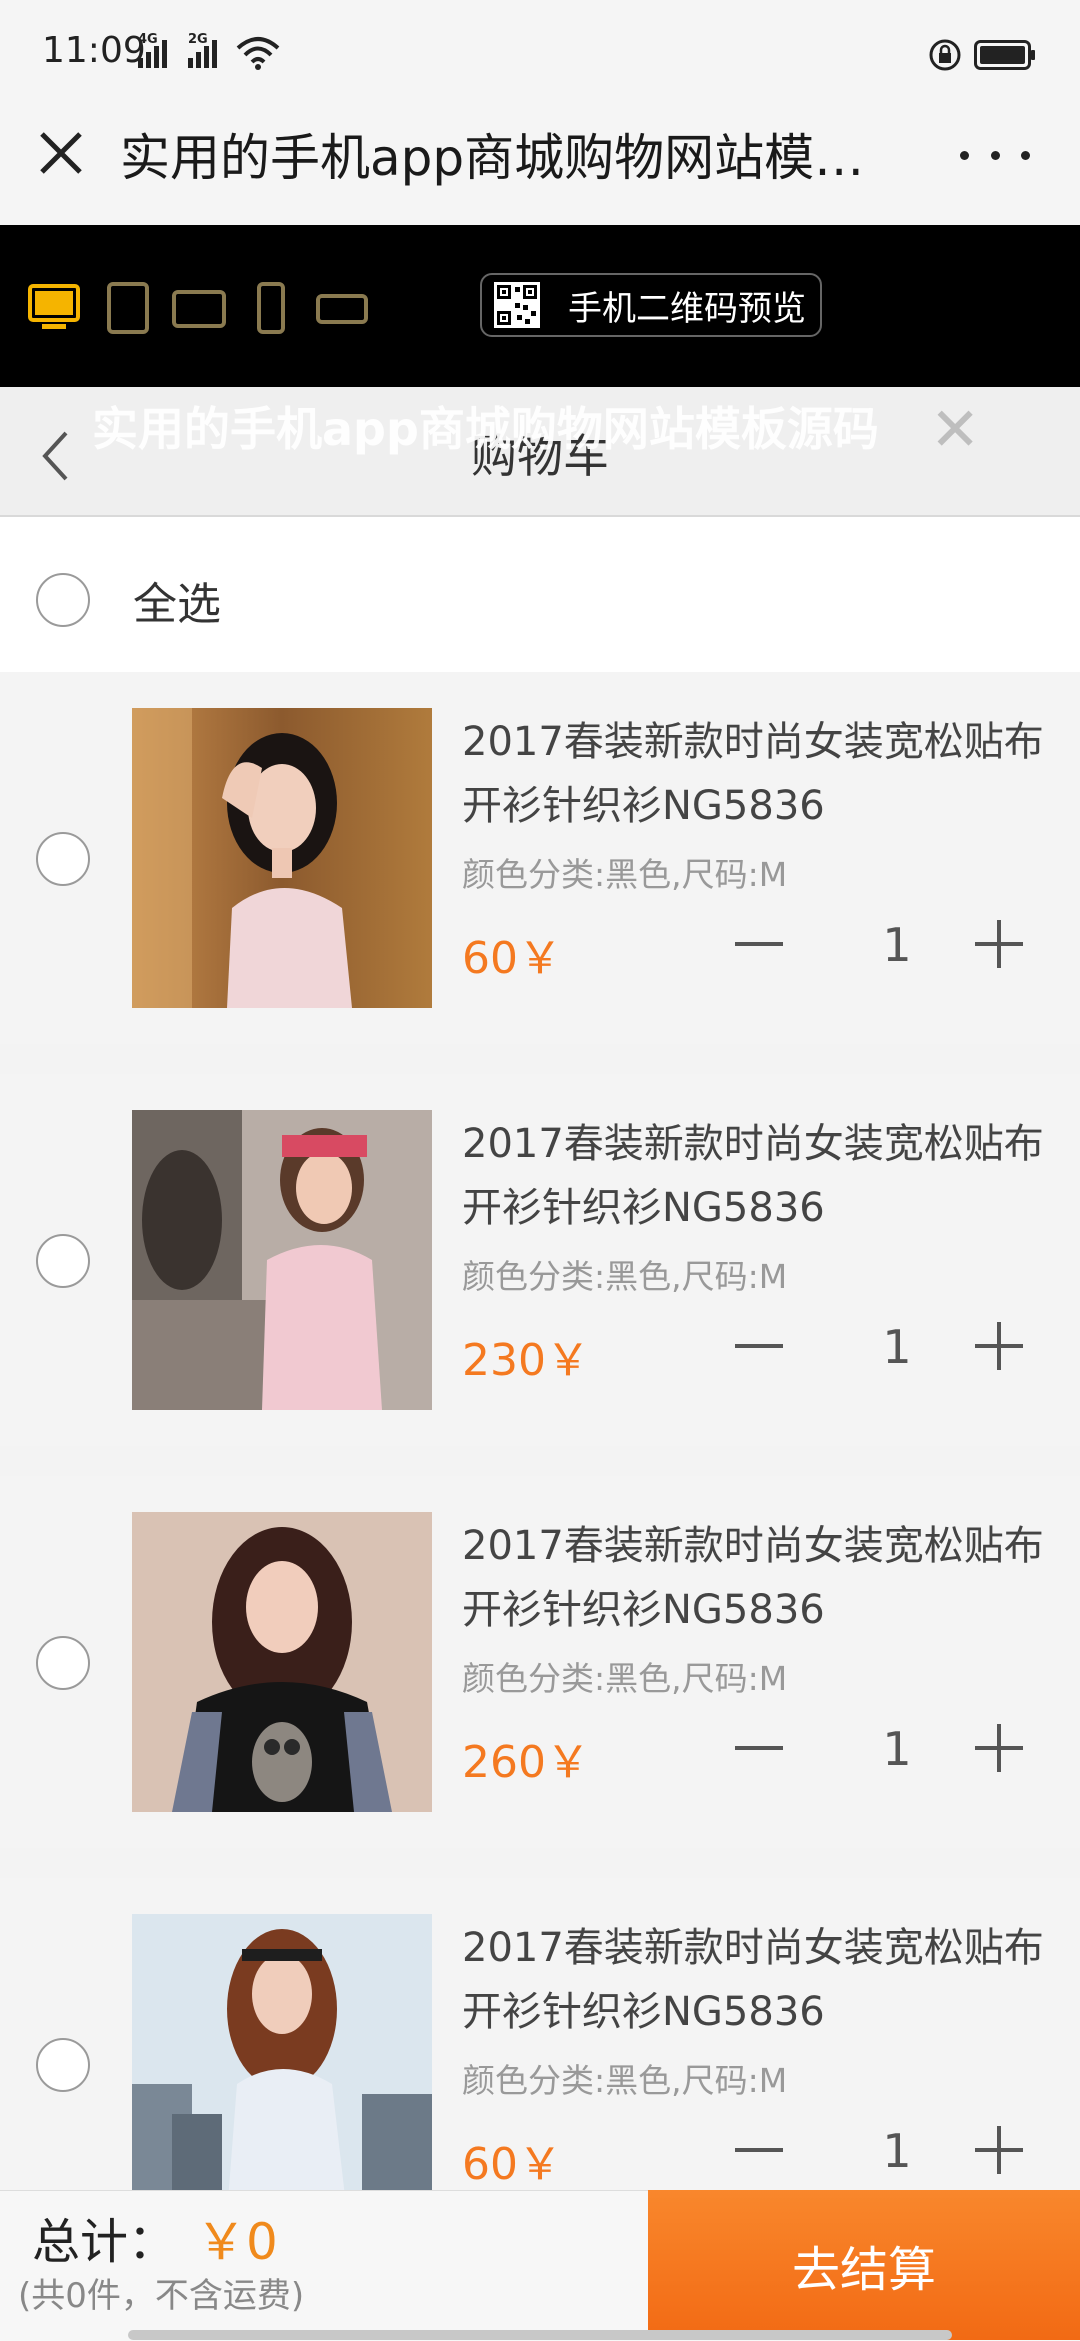 The width and height of the screenshot is (1080, 2341). What do you see at coordinates (54, 308) in the screenshot?
I see `desktop-view-icon` at bounding box center [54, 308].